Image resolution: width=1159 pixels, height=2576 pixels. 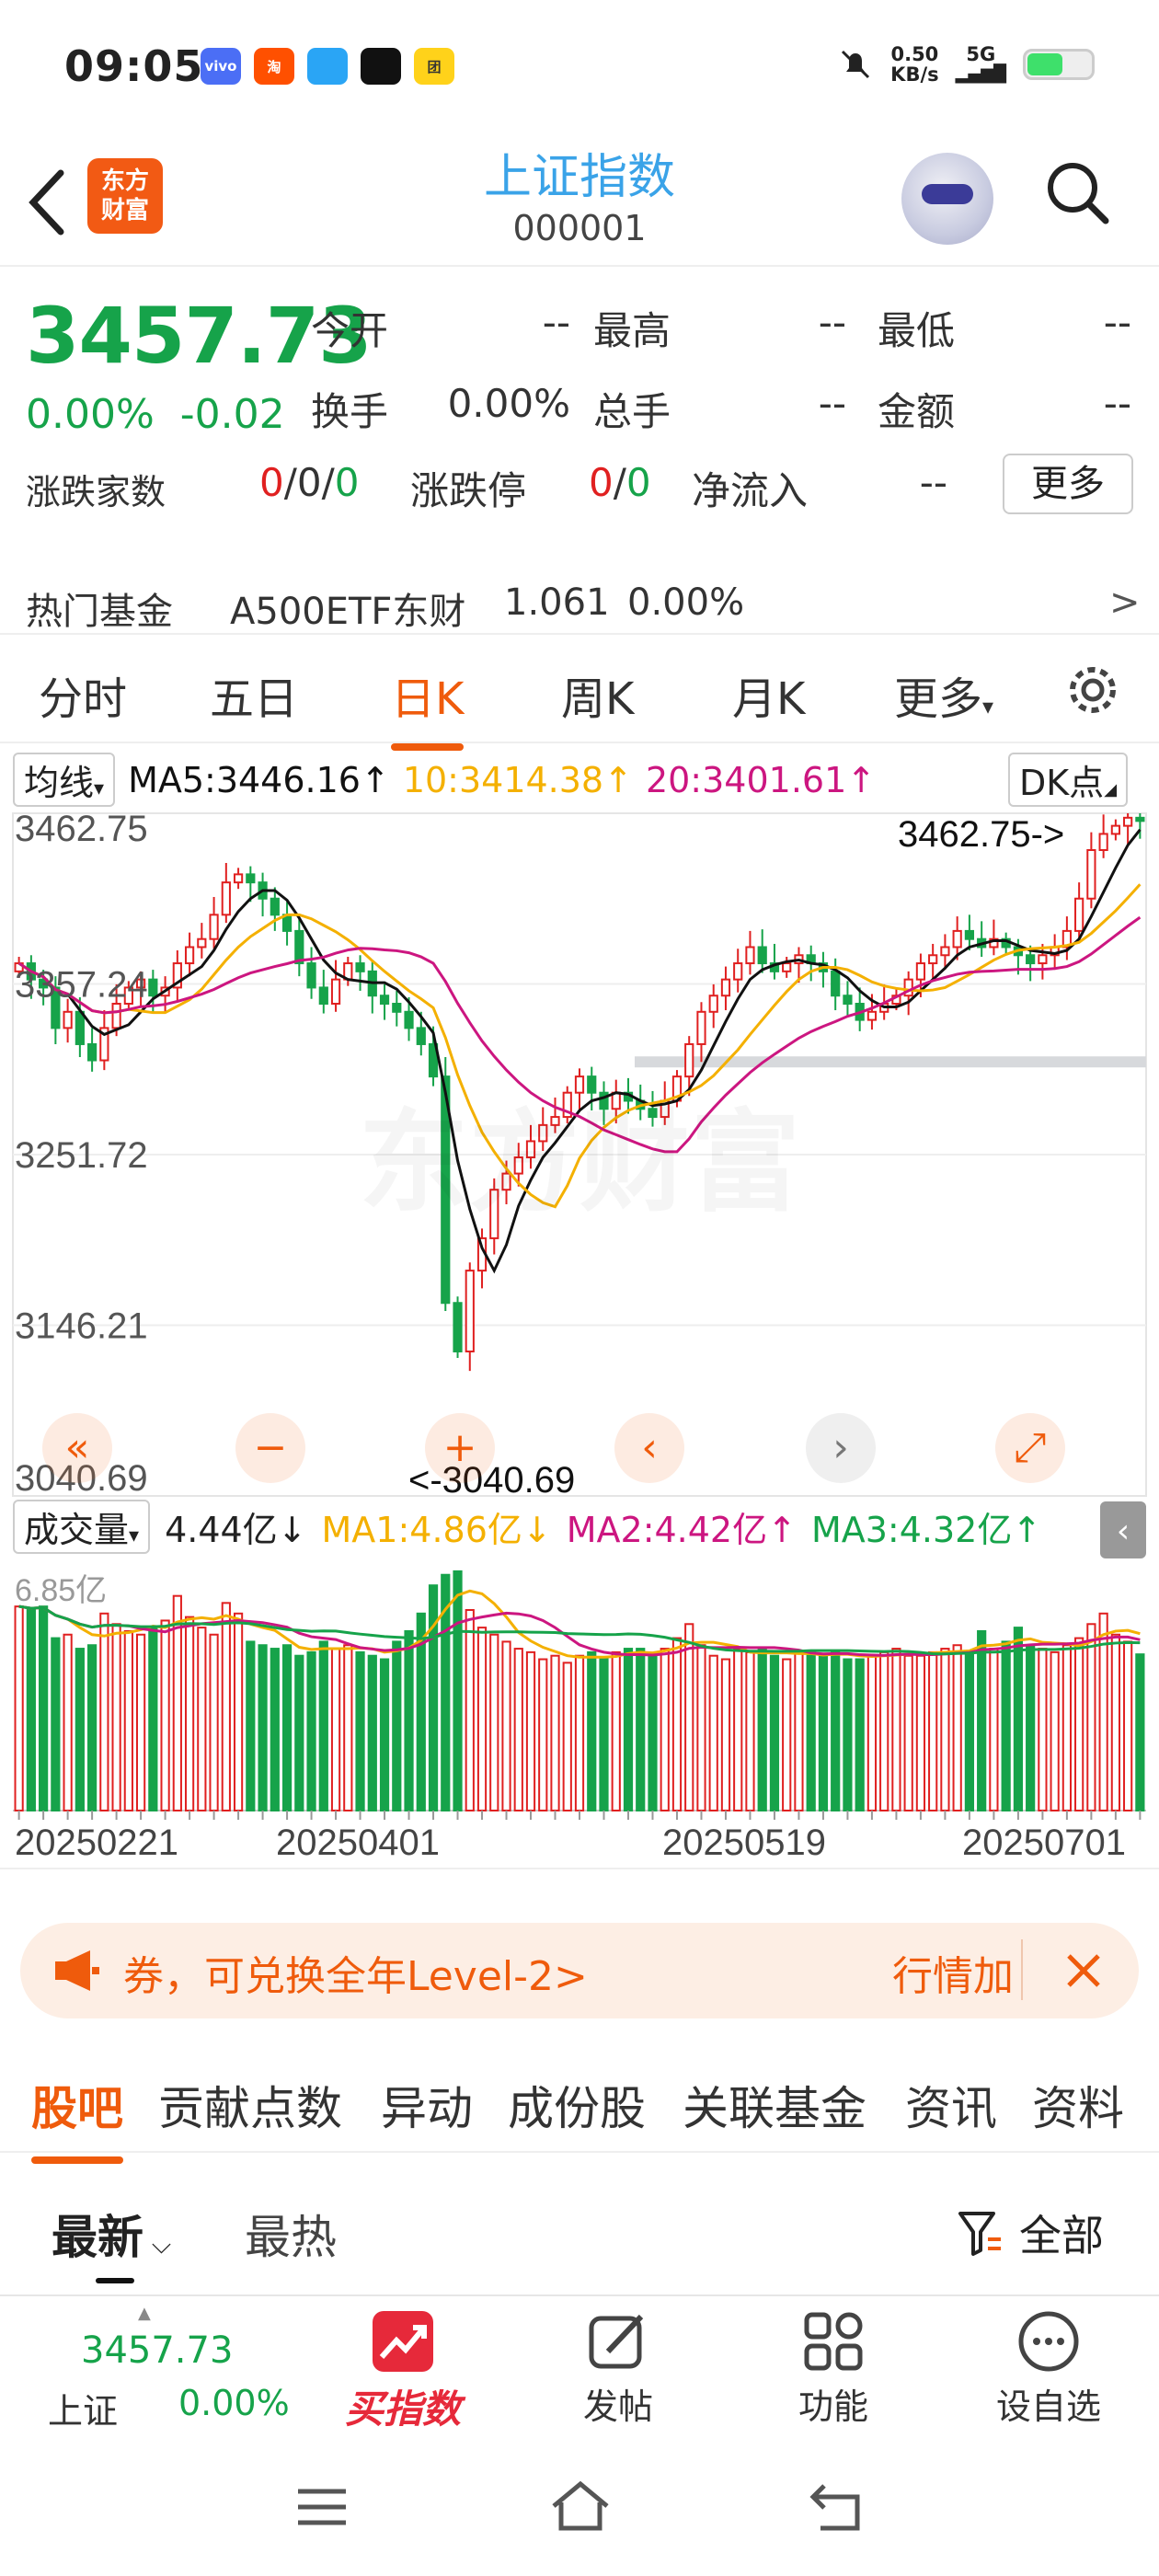 I want to click on date-axis-label: 20250221, so click(x=96, y=1843).